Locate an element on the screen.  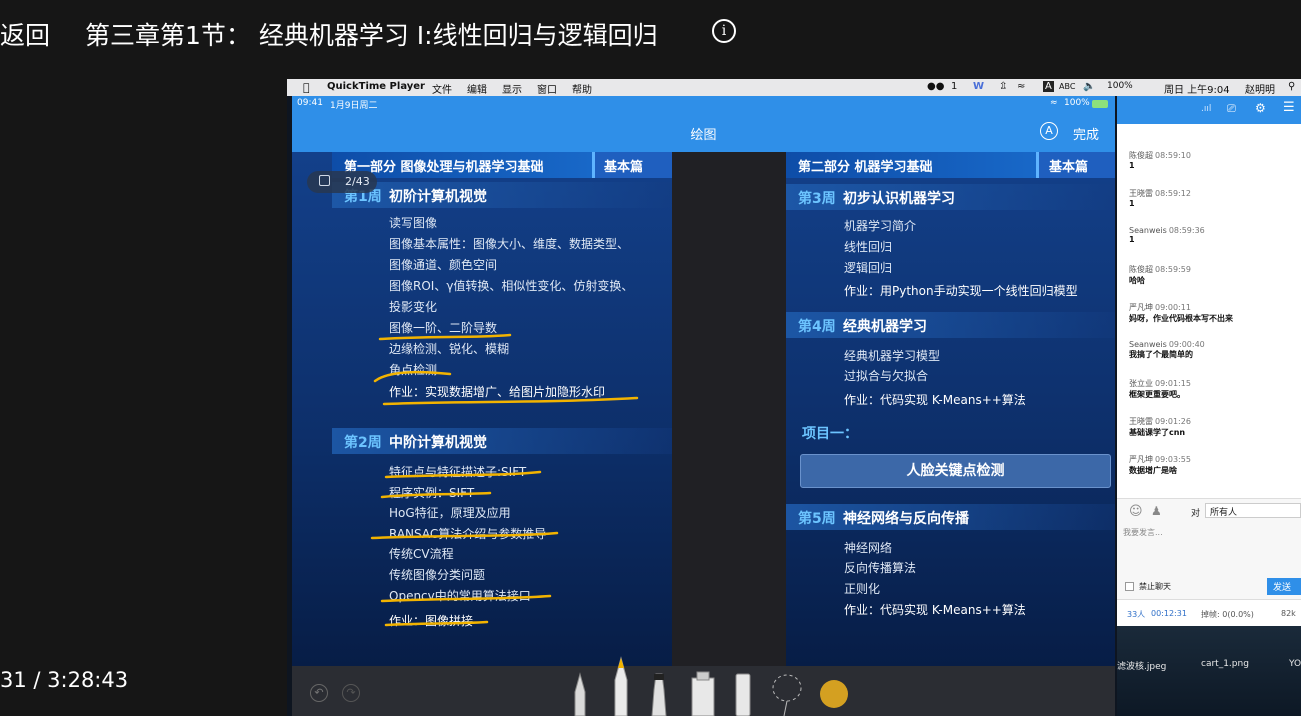
chat-timestamp: 09:01:26 is located at coordinates (1173, 421).